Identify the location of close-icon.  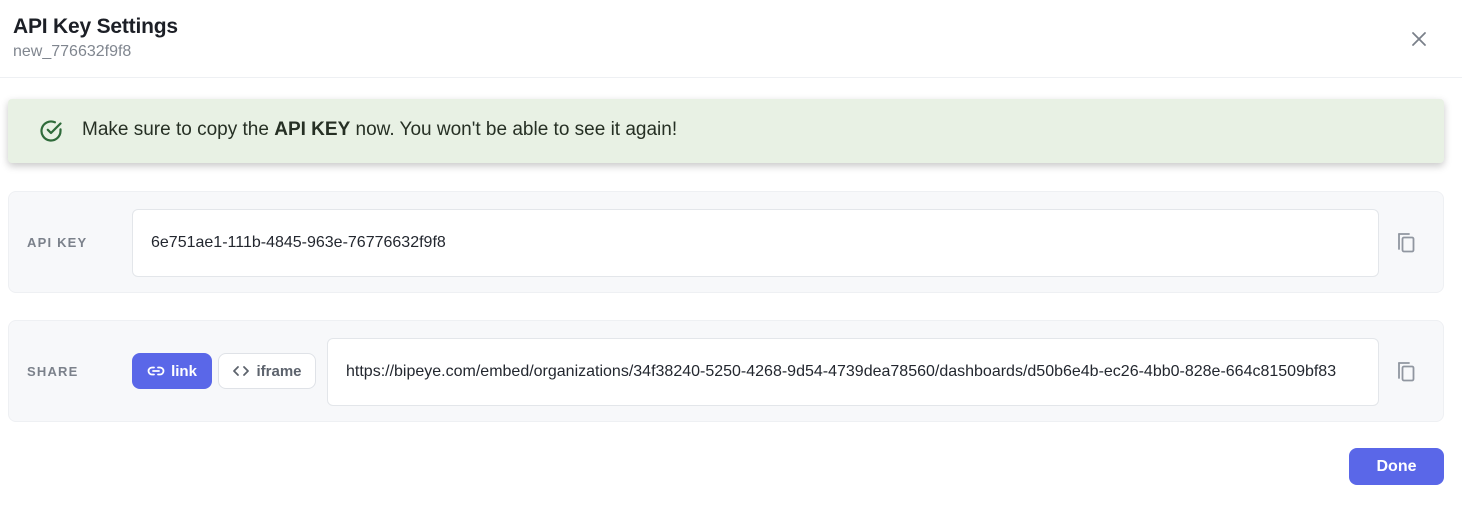
(1419, 39).